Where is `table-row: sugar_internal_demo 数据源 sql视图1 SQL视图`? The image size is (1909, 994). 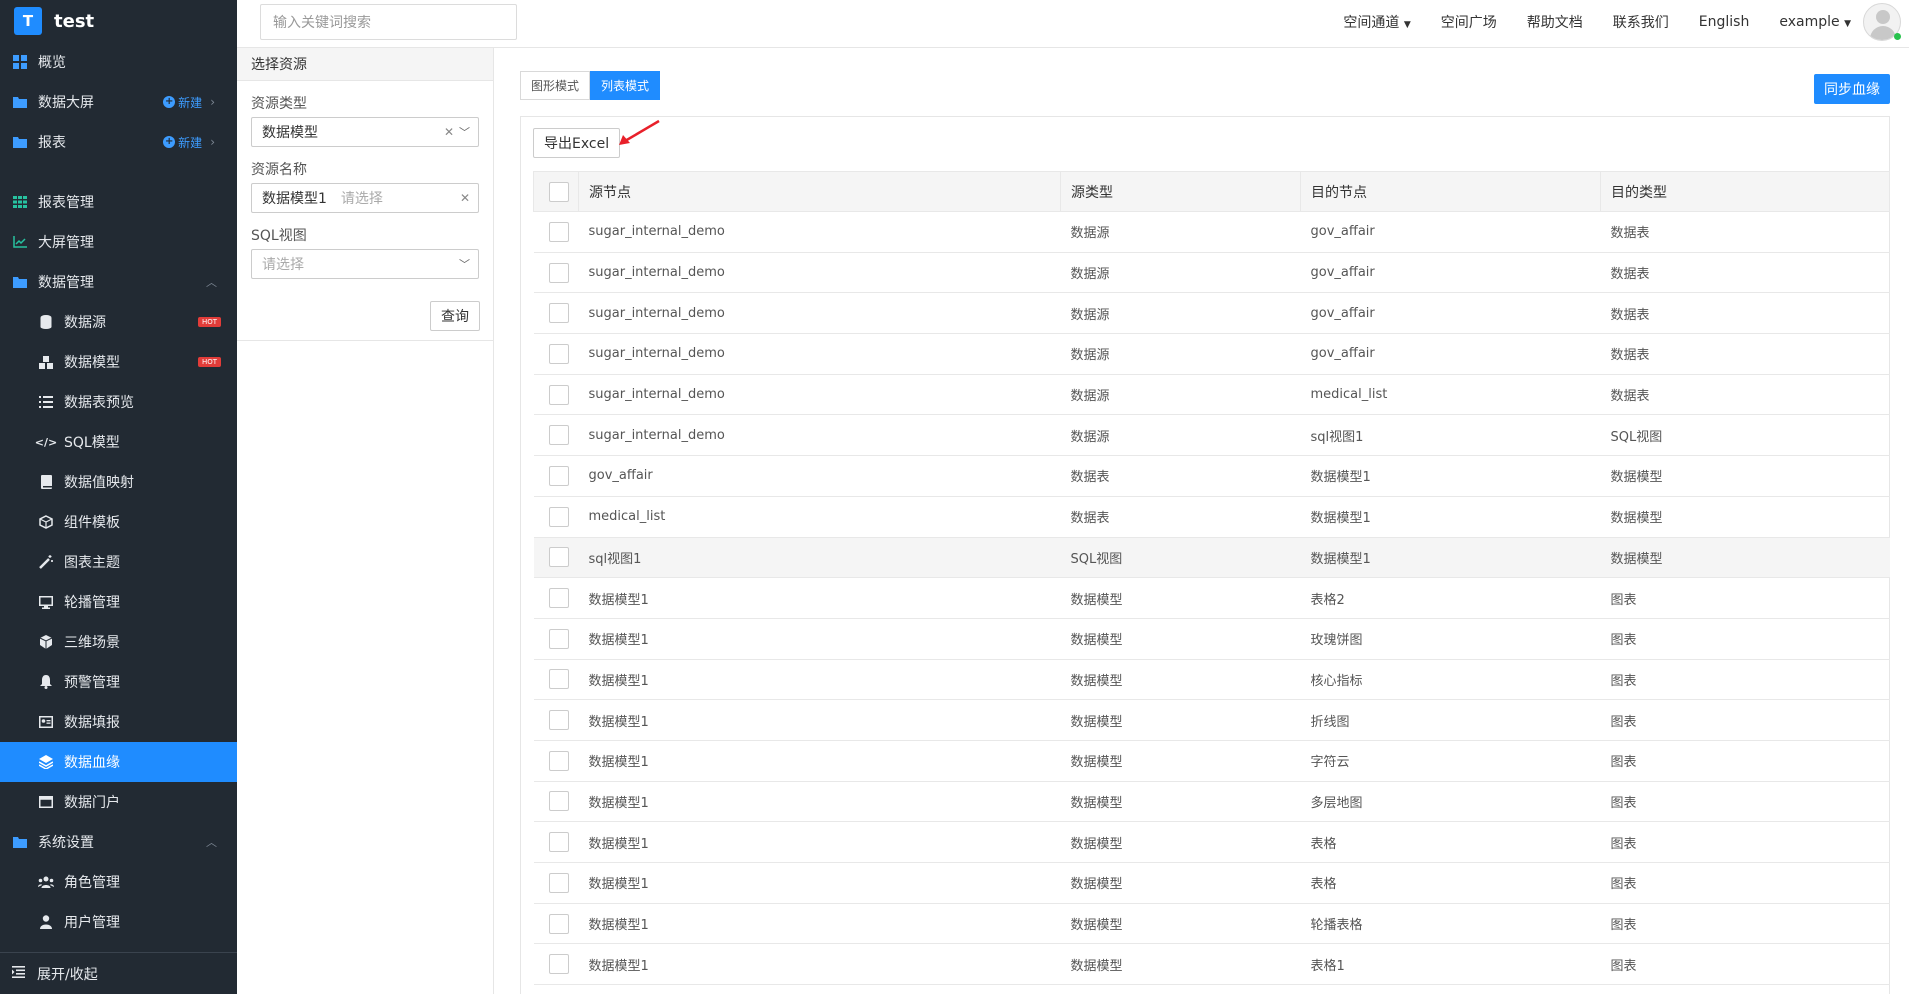 table-row: sugar_internal_demo 数据源 sql视图1 SQL视图 is located at coordinates (1211, 435).